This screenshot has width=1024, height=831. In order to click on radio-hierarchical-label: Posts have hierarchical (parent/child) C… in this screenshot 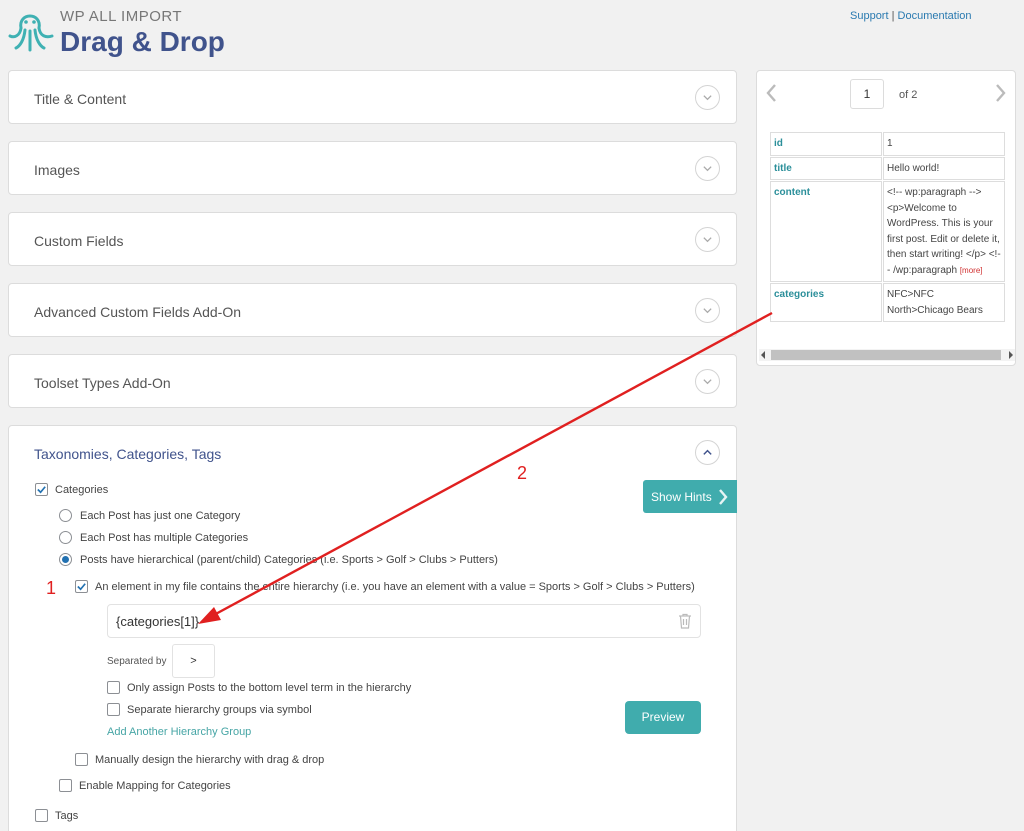, I will do `click(289, 559)`.